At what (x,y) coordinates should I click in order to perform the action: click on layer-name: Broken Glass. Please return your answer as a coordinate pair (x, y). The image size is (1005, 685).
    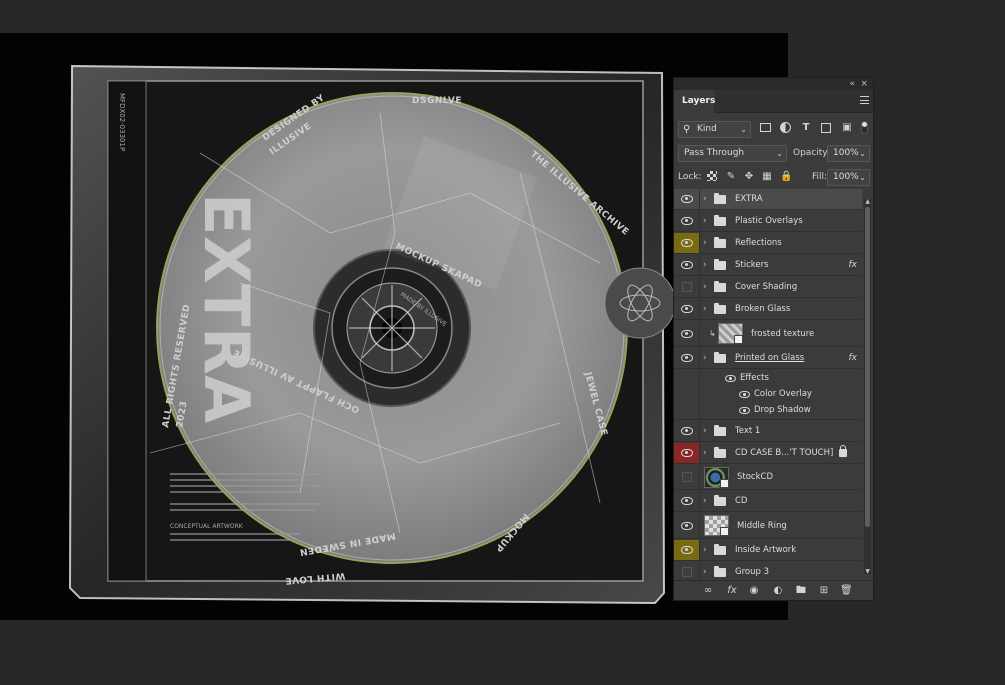
    Looking at the image, I should click on (763, 309).